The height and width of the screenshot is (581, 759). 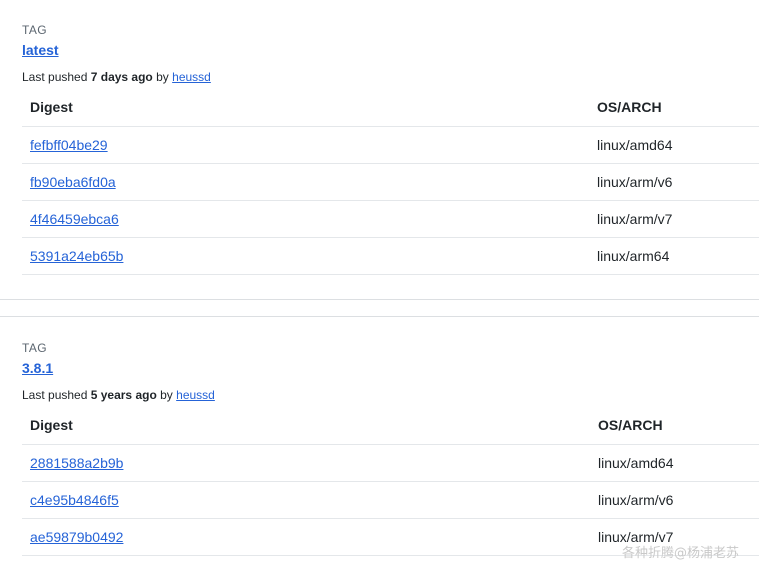 What do you see at coordinates (390, 463) in the screenshot?
I see `table-row: 2881588a2b9b linux/amd64` at bounding box center [390, 463].